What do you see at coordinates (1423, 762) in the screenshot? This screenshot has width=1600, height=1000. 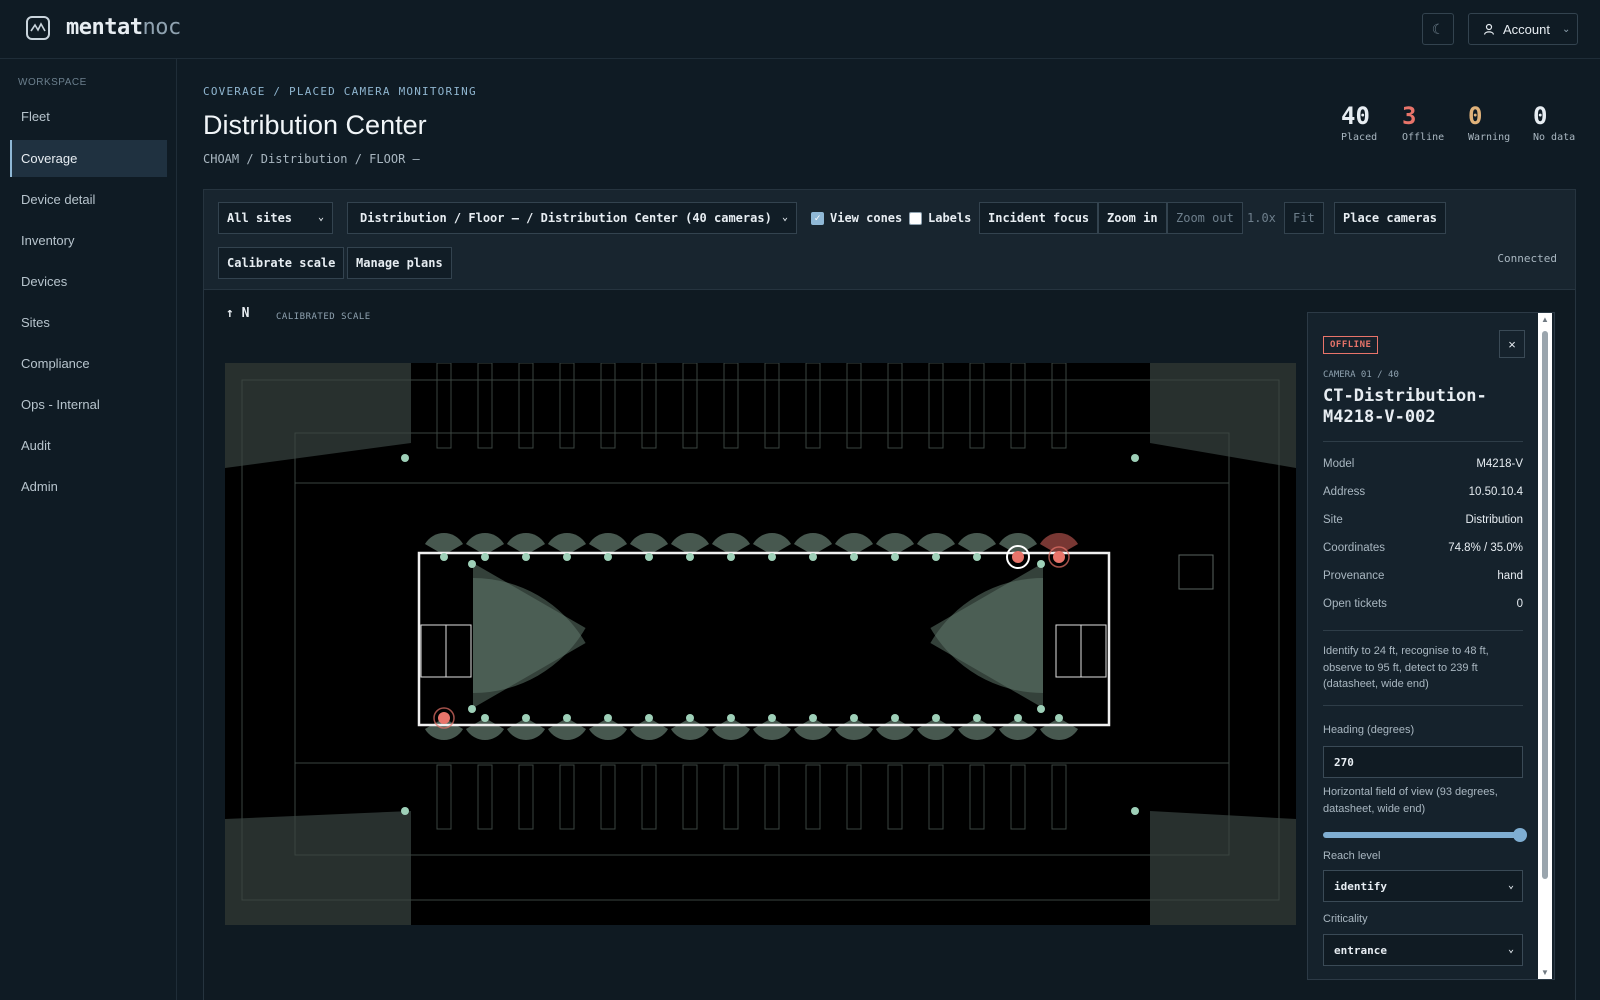 I see `heading-input: 270` at bounding box center [1423, 762].